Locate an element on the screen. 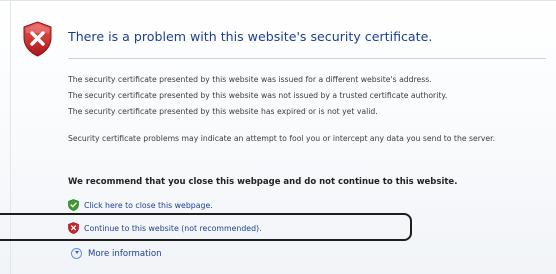 The height and width of the screenshot is (274, 556). top-divider is located at coordinates (278, 0).